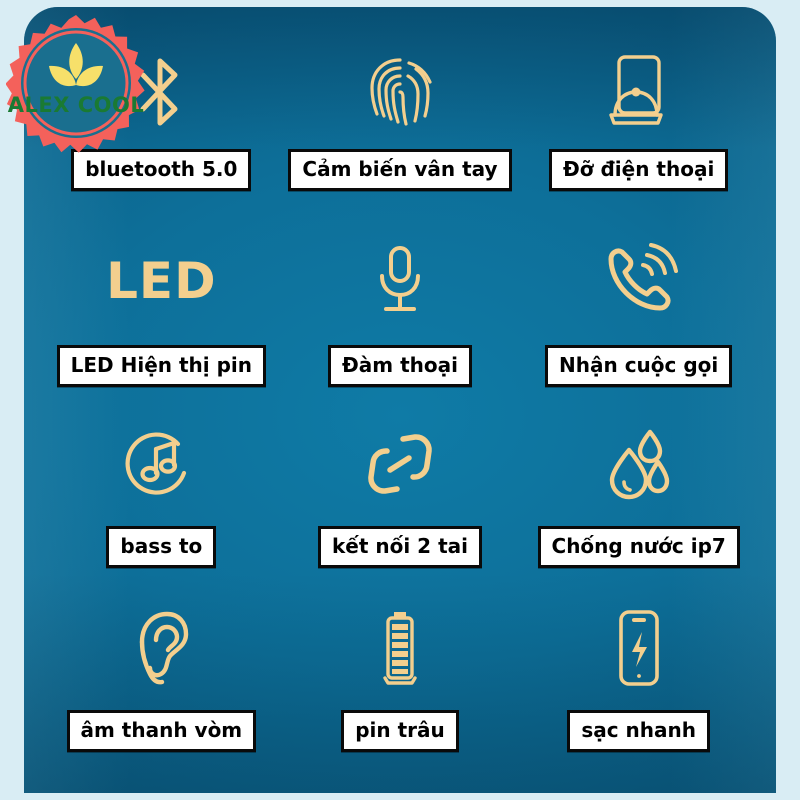 This screenshot has width=800, height=800. What do you see at coordinates (639, 648) in the screenshot?
I see `fast-charge-phone-icon` at bounding box center [639, 648].